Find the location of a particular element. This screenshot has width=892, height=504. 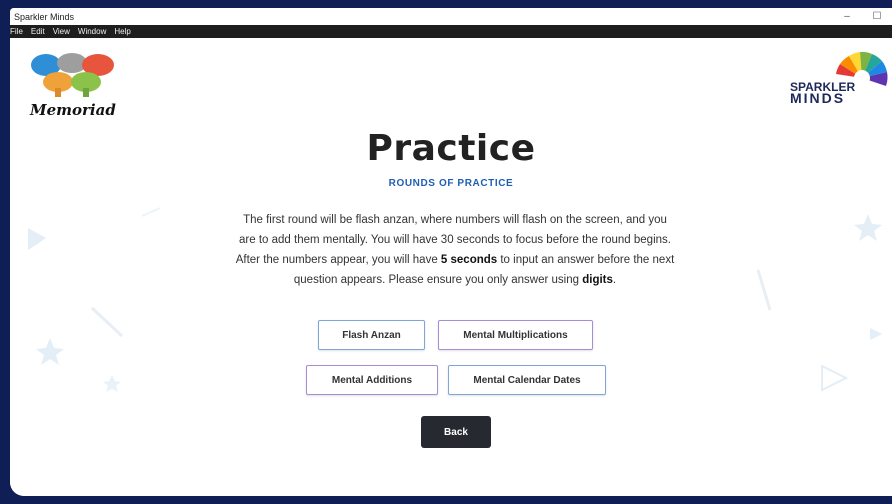

window-title: Sparkler Minds is located at coordinates (44, 16).